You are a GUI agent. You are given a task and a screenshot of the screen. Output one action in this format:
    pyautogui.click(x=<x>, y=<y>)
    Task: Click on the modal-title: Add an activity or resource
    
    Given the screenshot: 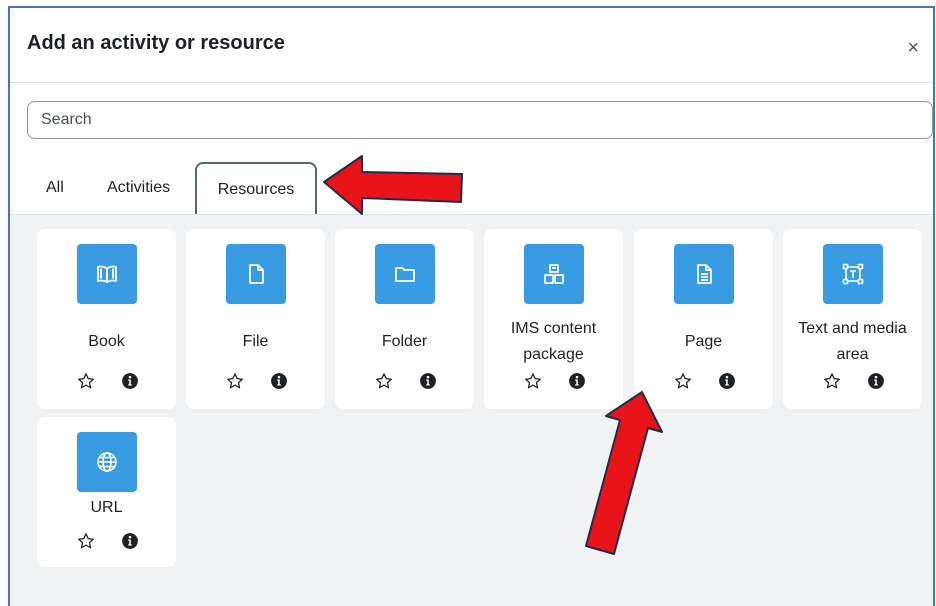 What is the action you would take?
    pyautogui.click(x=156, y=43)
    